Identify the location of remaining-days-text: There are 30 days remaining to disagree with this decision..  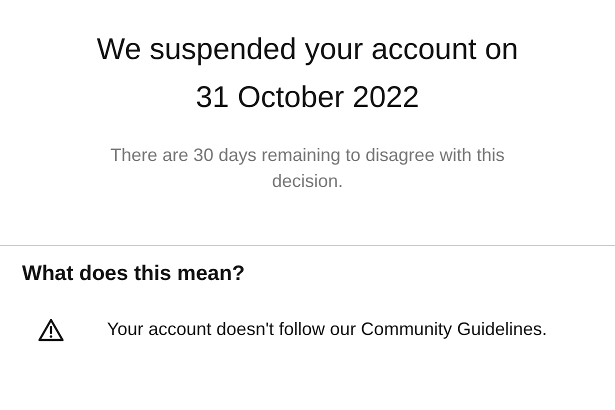
(307, 168).